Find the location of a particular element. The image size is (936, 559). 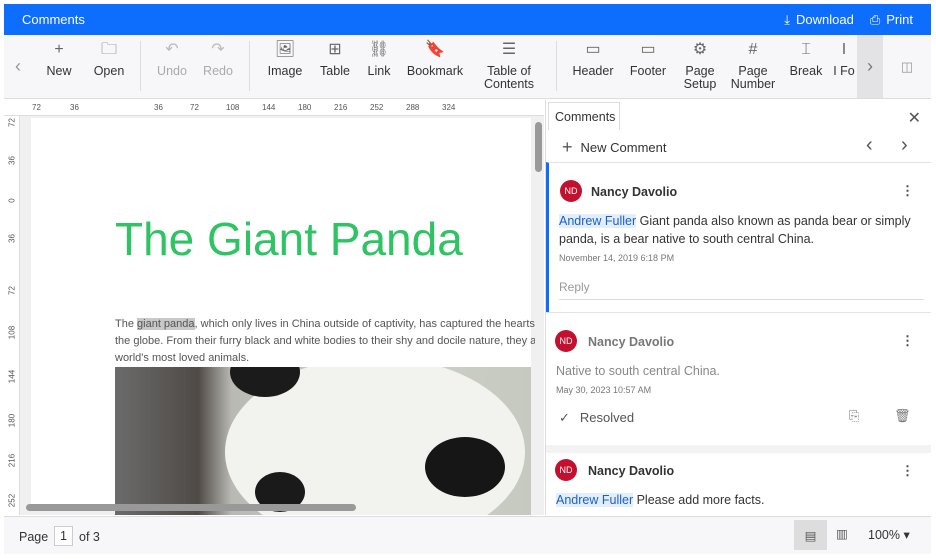

toolbar-label: Open is located at coordinates (109, 71).